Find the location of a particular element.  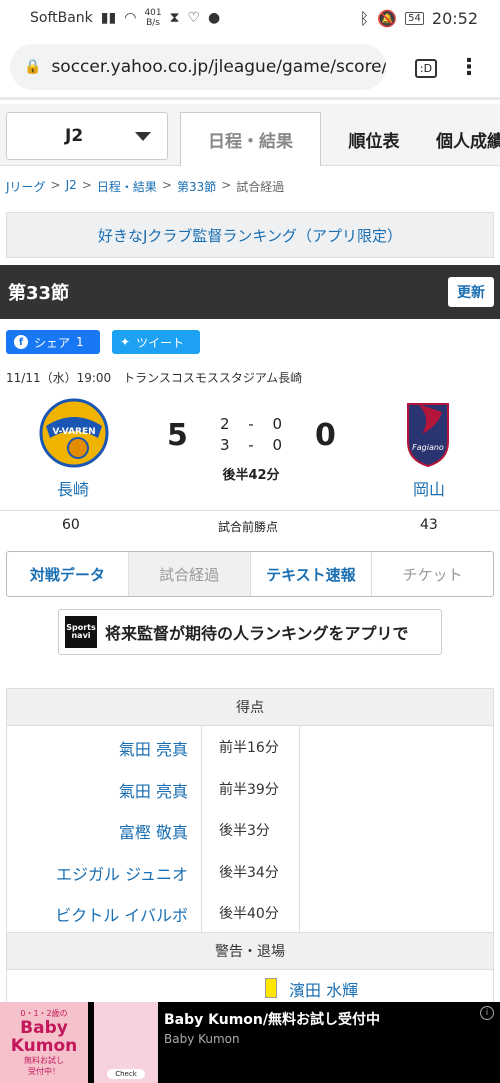

kebab-menu-icon: ⋮ is located at coordinates (469, 67).